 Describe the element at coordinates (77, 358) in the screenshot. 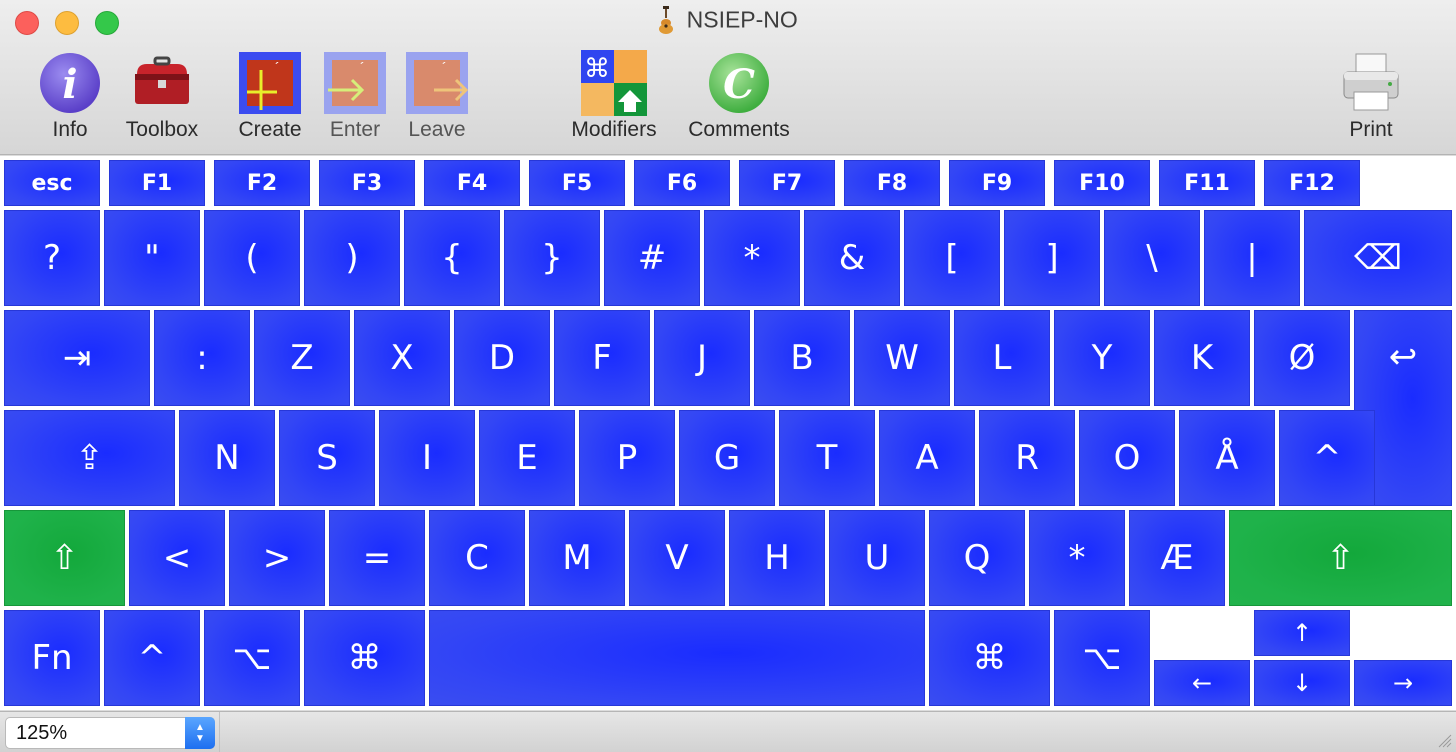

I see `key-tab: ⇥` at that location.